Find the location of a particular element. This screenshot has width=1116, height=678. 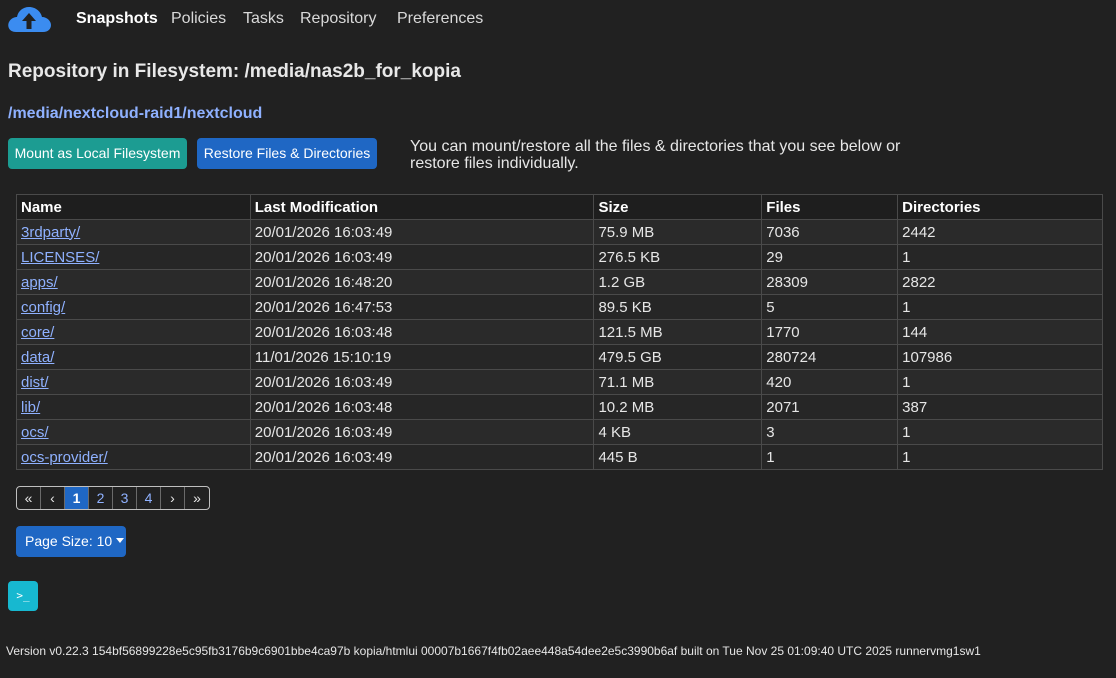

nav-policies: Policies is located at coordinates (198, 19).